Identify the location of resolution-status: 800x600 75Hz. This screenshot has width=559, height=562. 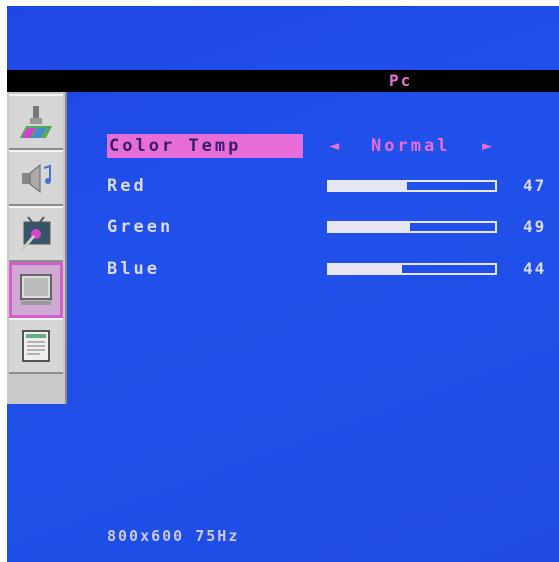
(173, 536).